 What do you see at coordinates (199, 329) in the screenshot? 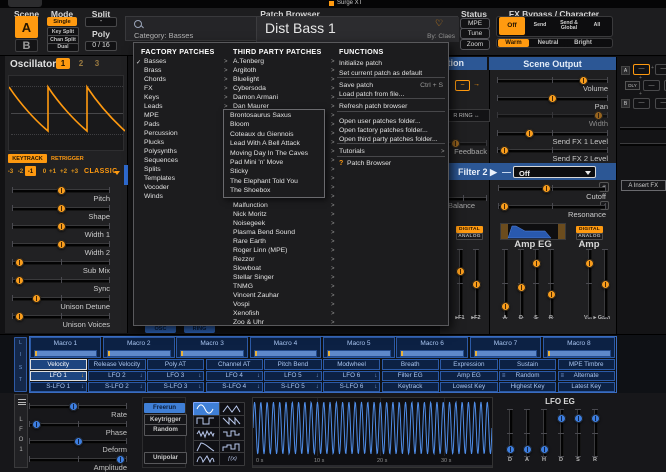
I see `mixer-tab-ring: RING` at bounding box center [199, 329].